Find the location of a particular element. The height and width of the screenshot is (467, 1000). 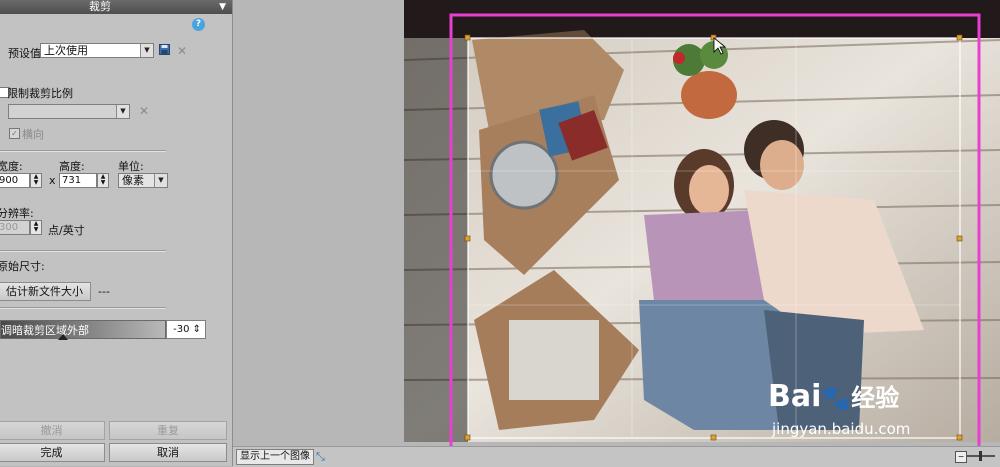

paw-icon: 🐾 is located at coordinates (836, 398).